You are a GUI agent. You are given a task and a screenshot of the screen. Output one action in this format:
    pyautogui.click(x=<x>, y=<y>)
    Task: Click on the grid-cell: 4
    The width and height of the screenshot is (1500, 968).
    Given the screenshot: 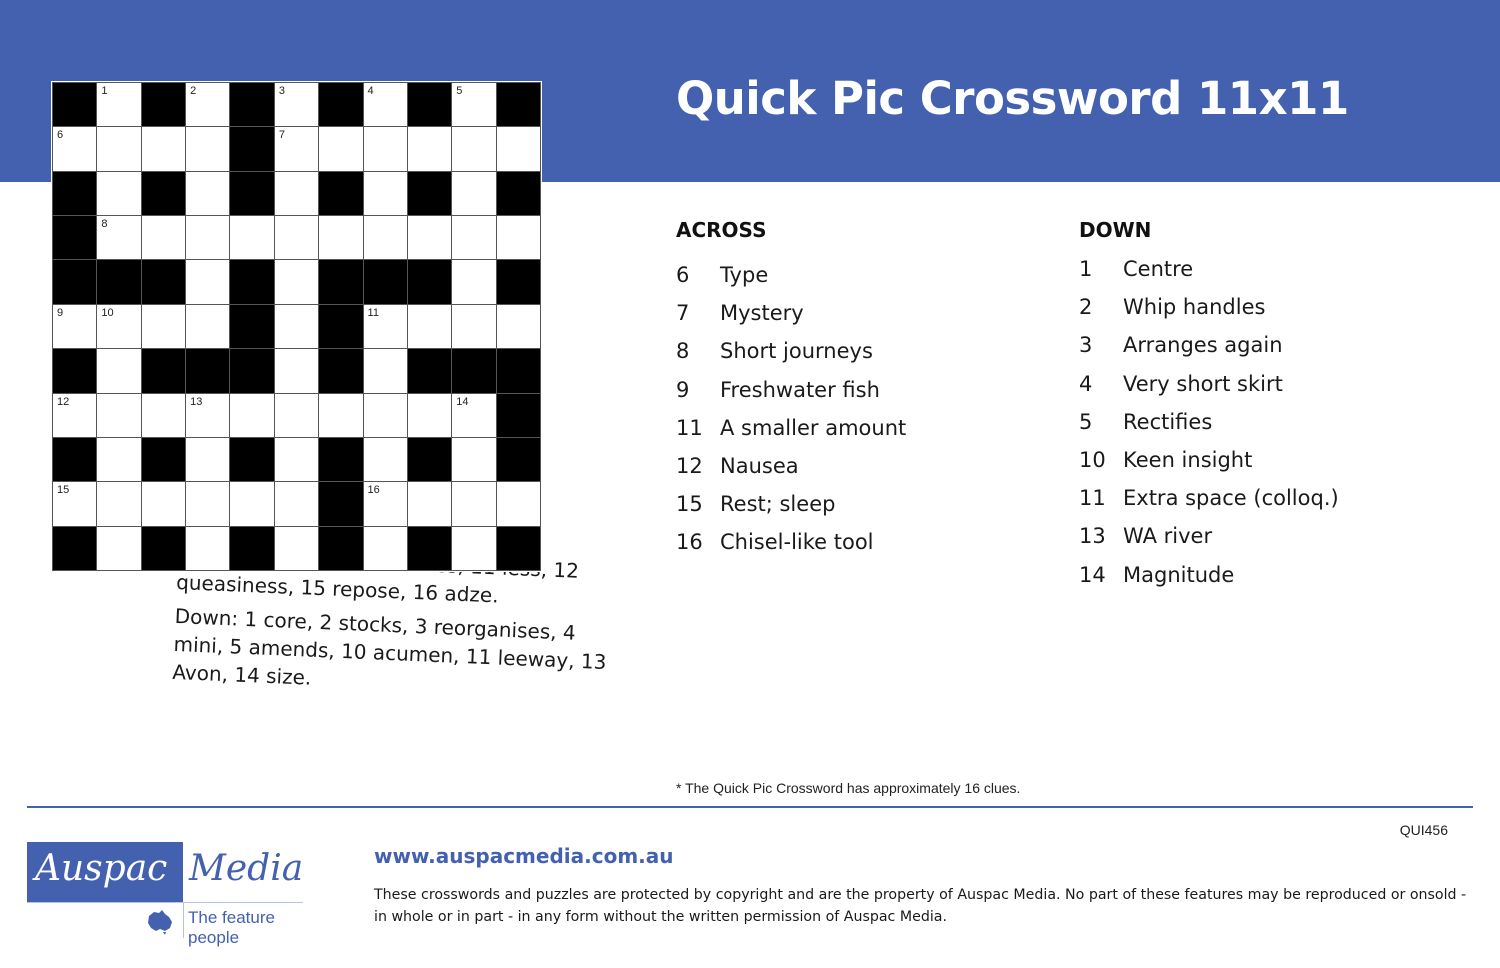 What is the action you would take?
    pyautogui.click(x=385, y=105)
    